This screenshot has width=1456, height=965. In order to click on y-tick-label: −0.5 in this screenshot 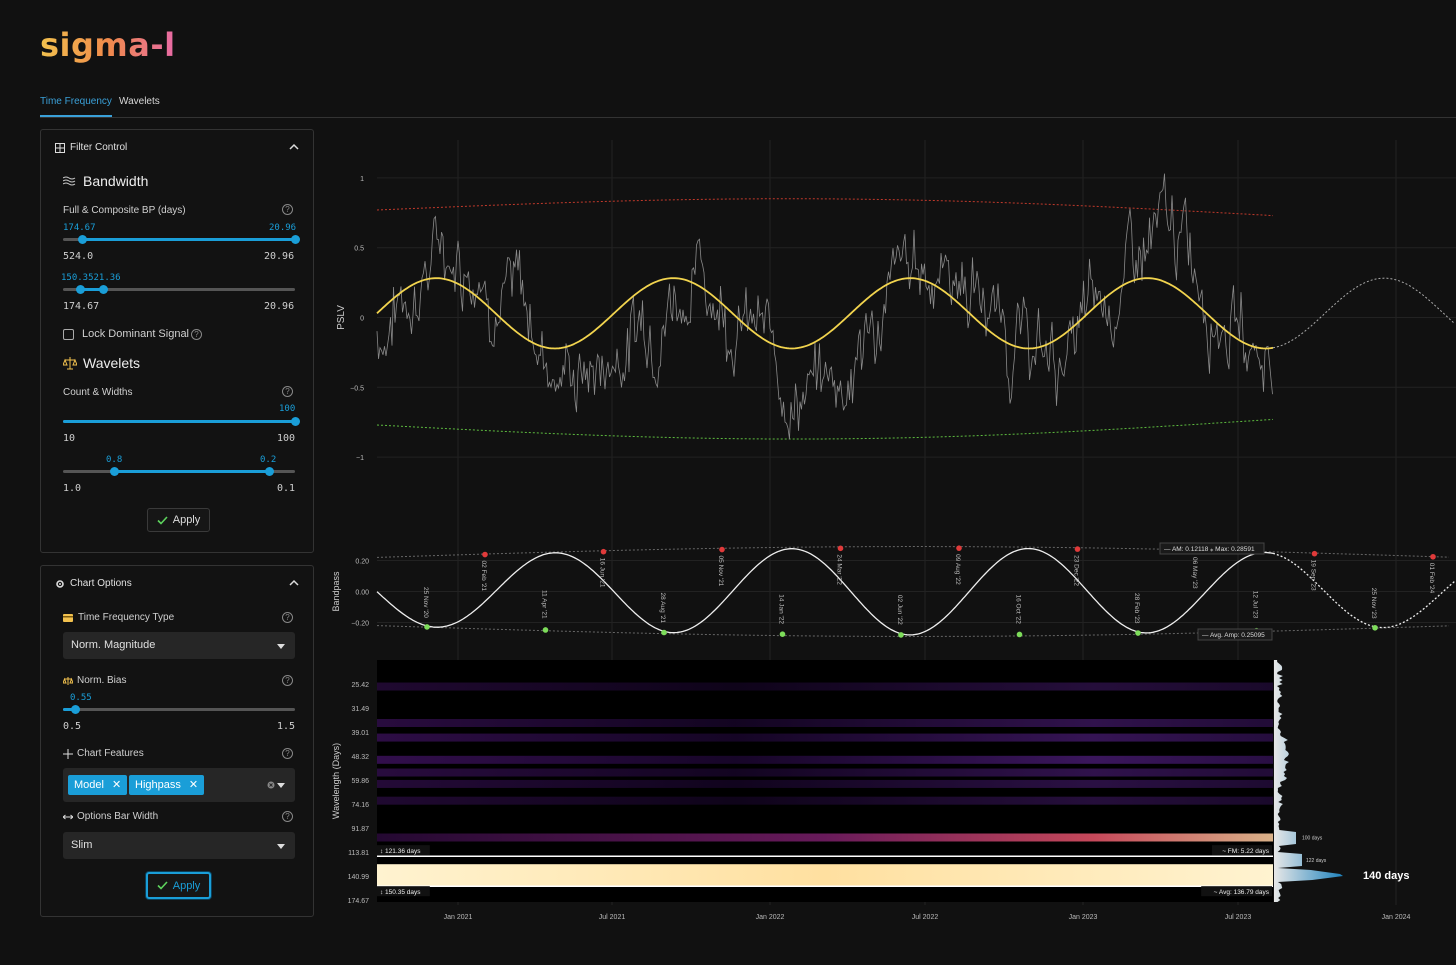, I will do `click(357, 388)`.